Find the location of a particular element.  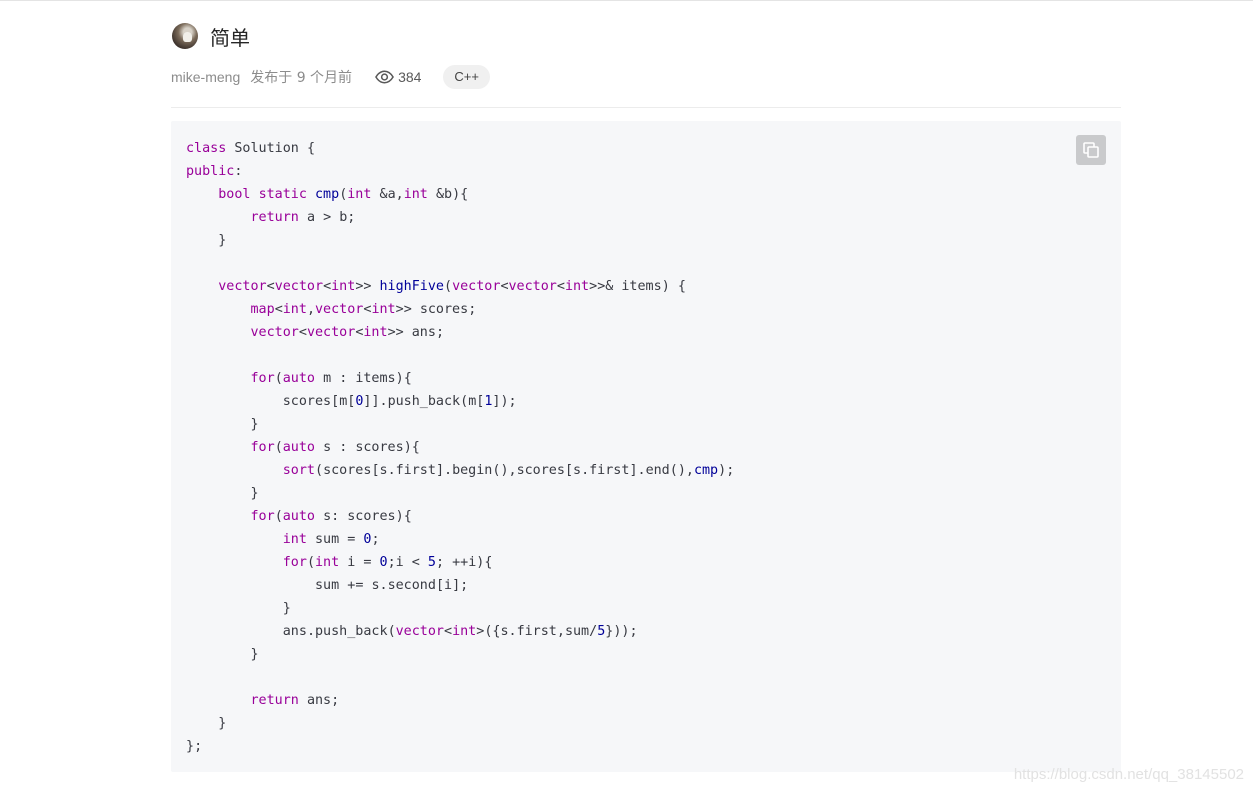

code-line: map<int,vector<int>> scores; is located at coordinates (363, 309).